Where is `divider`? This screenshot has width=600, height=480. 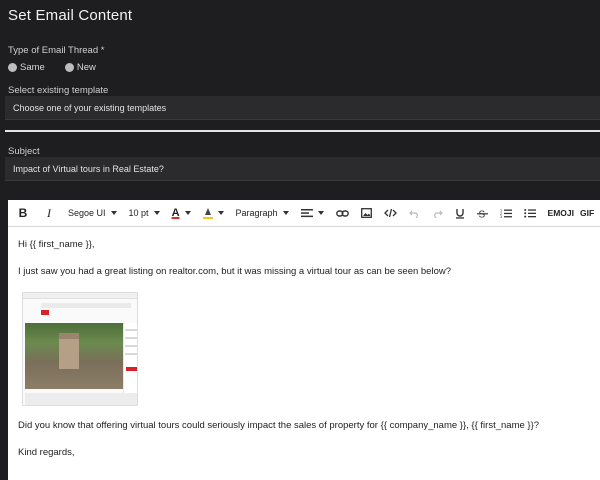
divider is located at coordinates (302, 131).